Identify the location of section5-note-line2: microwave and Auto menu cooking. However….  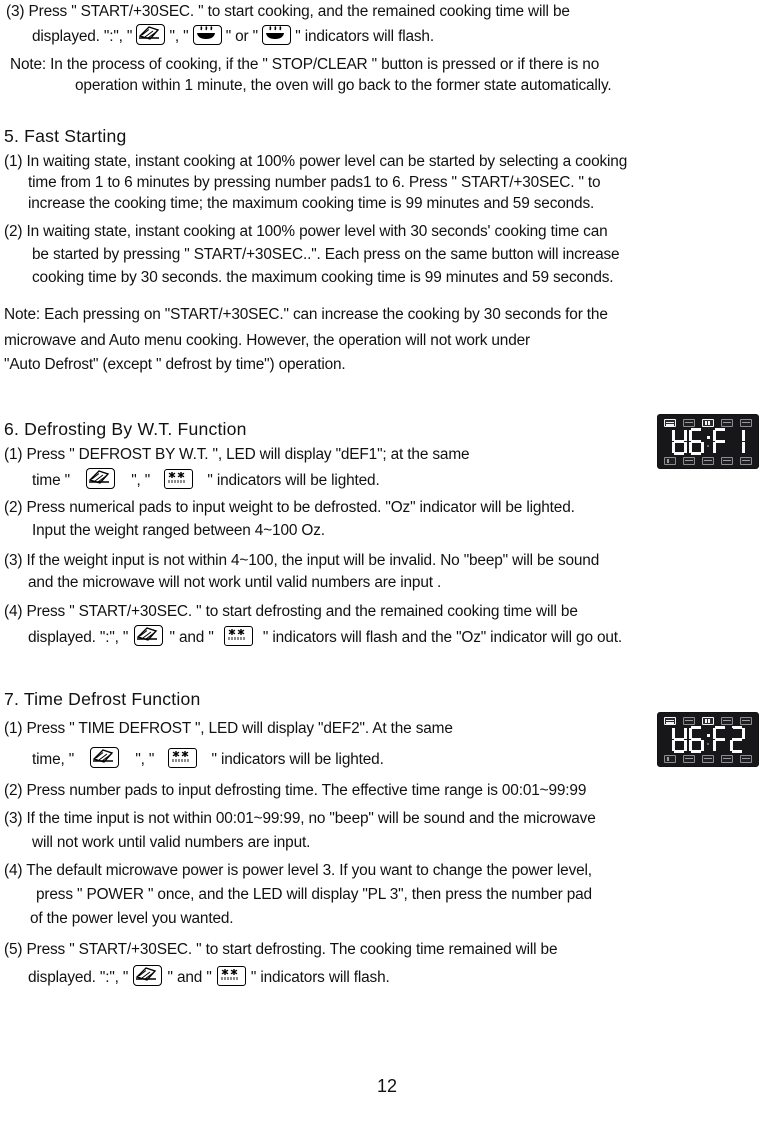
(267, 340).